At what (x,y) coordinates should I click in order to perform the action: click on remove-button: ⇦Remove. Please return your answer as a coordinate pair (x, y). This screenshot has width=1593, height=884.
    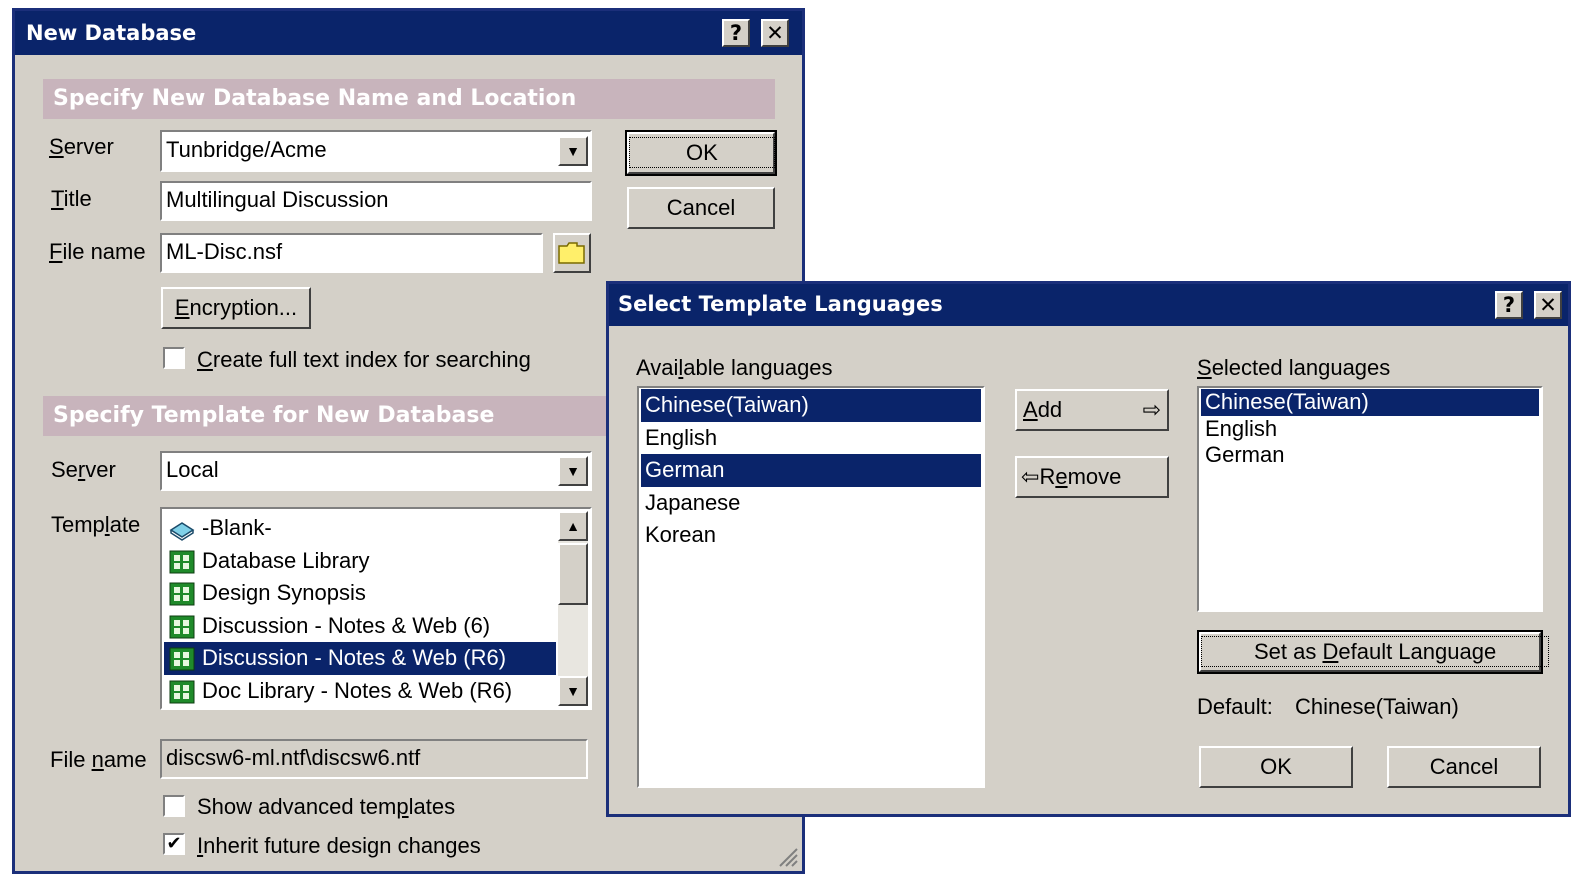
    Looking at the image, I should click on (1092, 477).